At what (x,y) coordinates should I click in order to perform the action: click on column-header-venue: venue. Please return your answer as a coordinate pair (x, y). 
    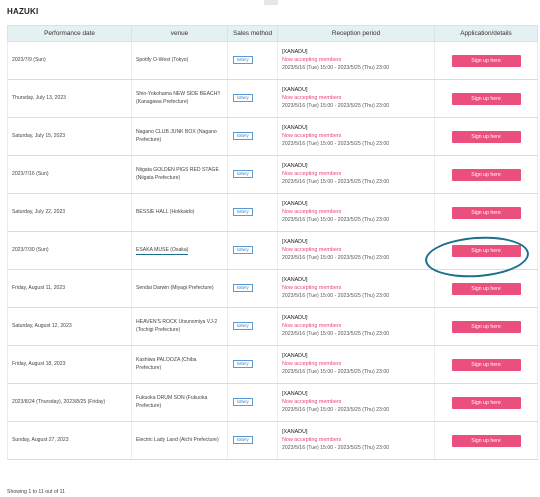
    Looking at the image, I should click on (179, 33).